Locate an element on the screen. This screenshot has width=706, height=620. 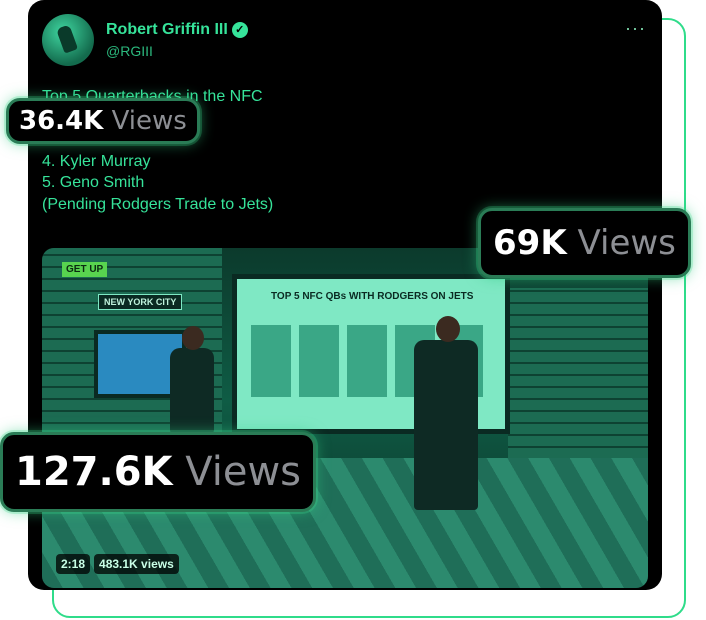
tweet-line: (Pending Rodgers Trade to Jets) is located at coordinates (158, 204).